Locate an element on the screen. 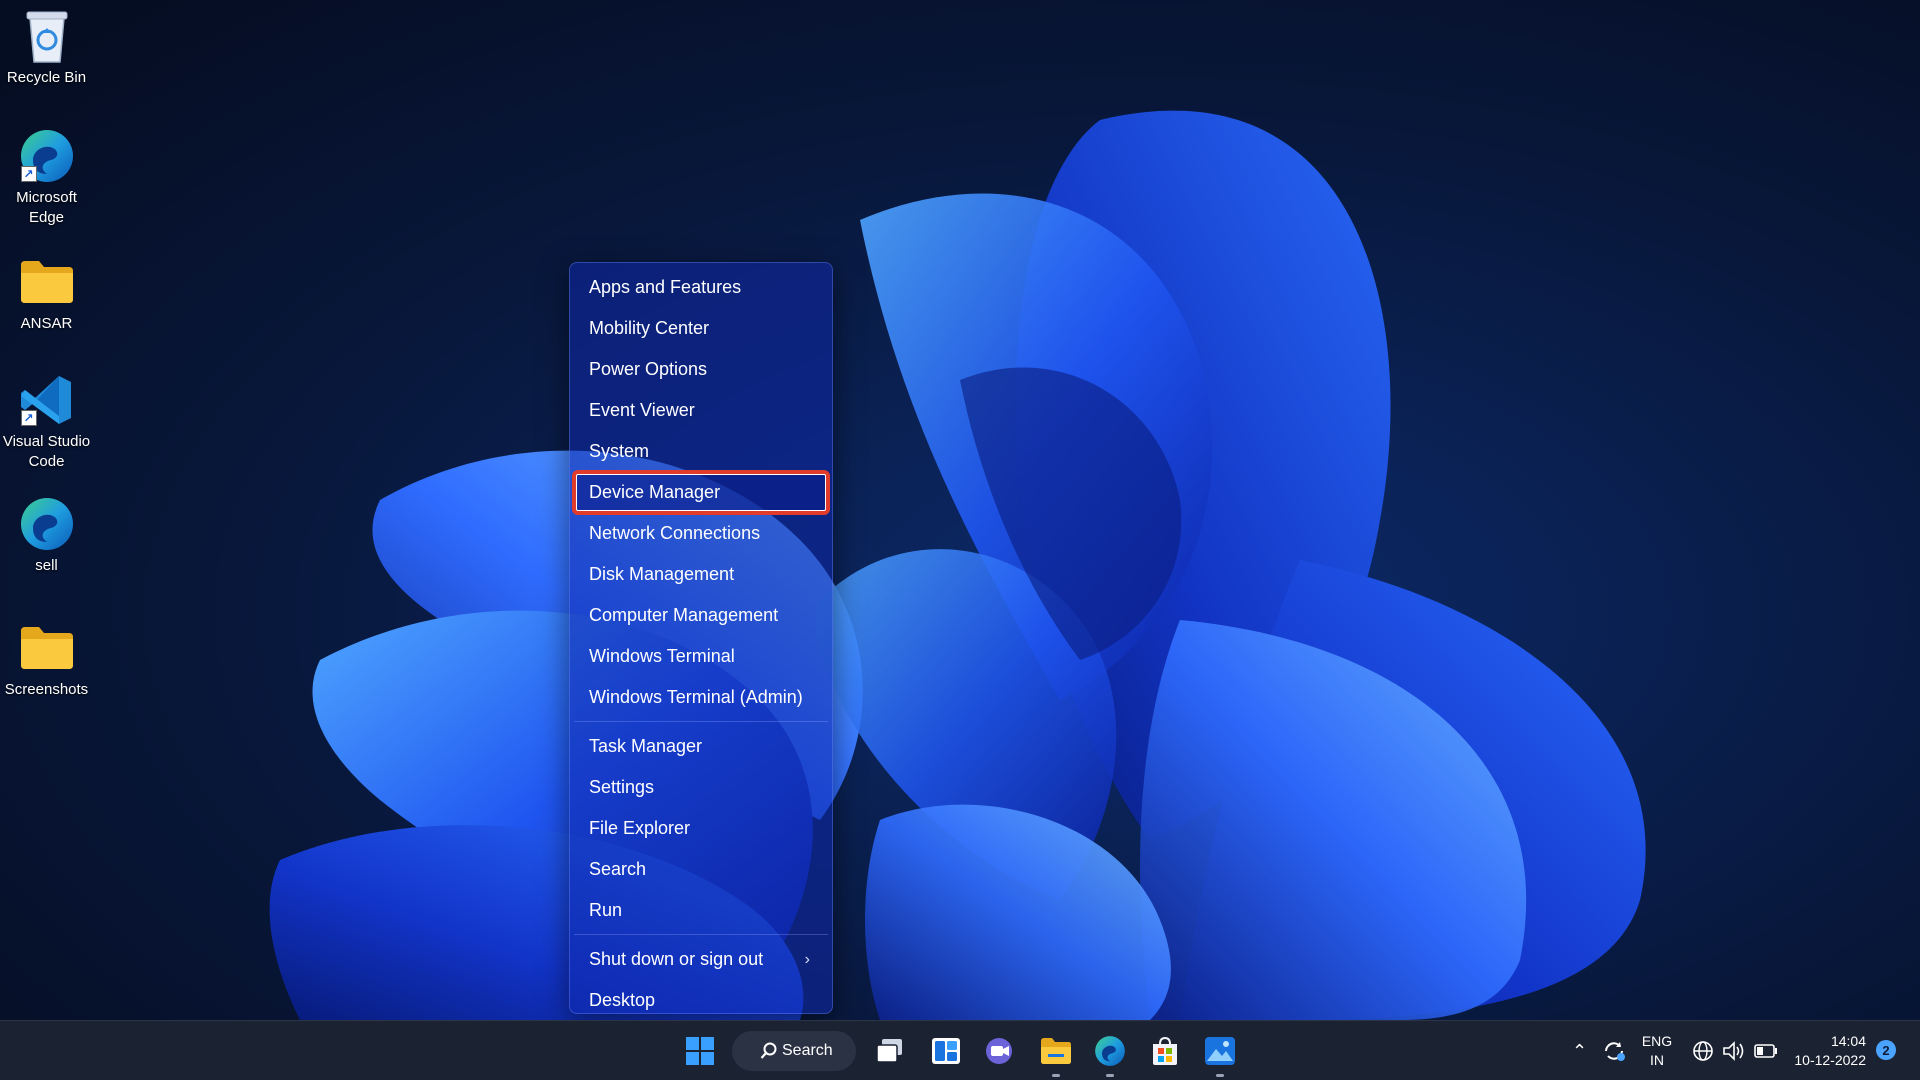  edge-taskbar-button is located at coordinates (1110, 1054).